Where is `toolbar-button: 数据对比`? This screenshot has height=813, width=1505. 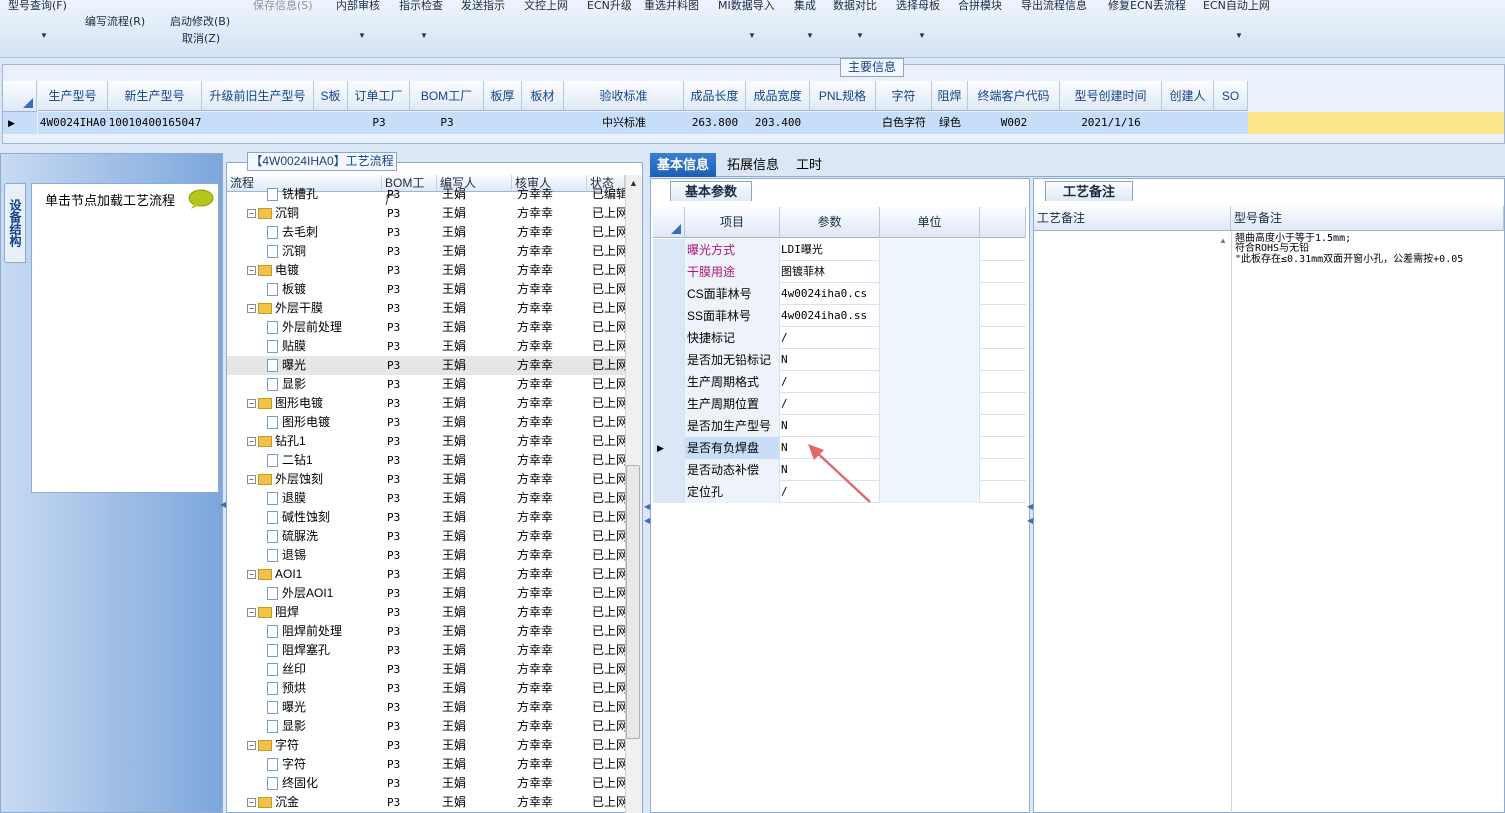 toolbar-button: 数据对比 is located at coordinates (855, 6).